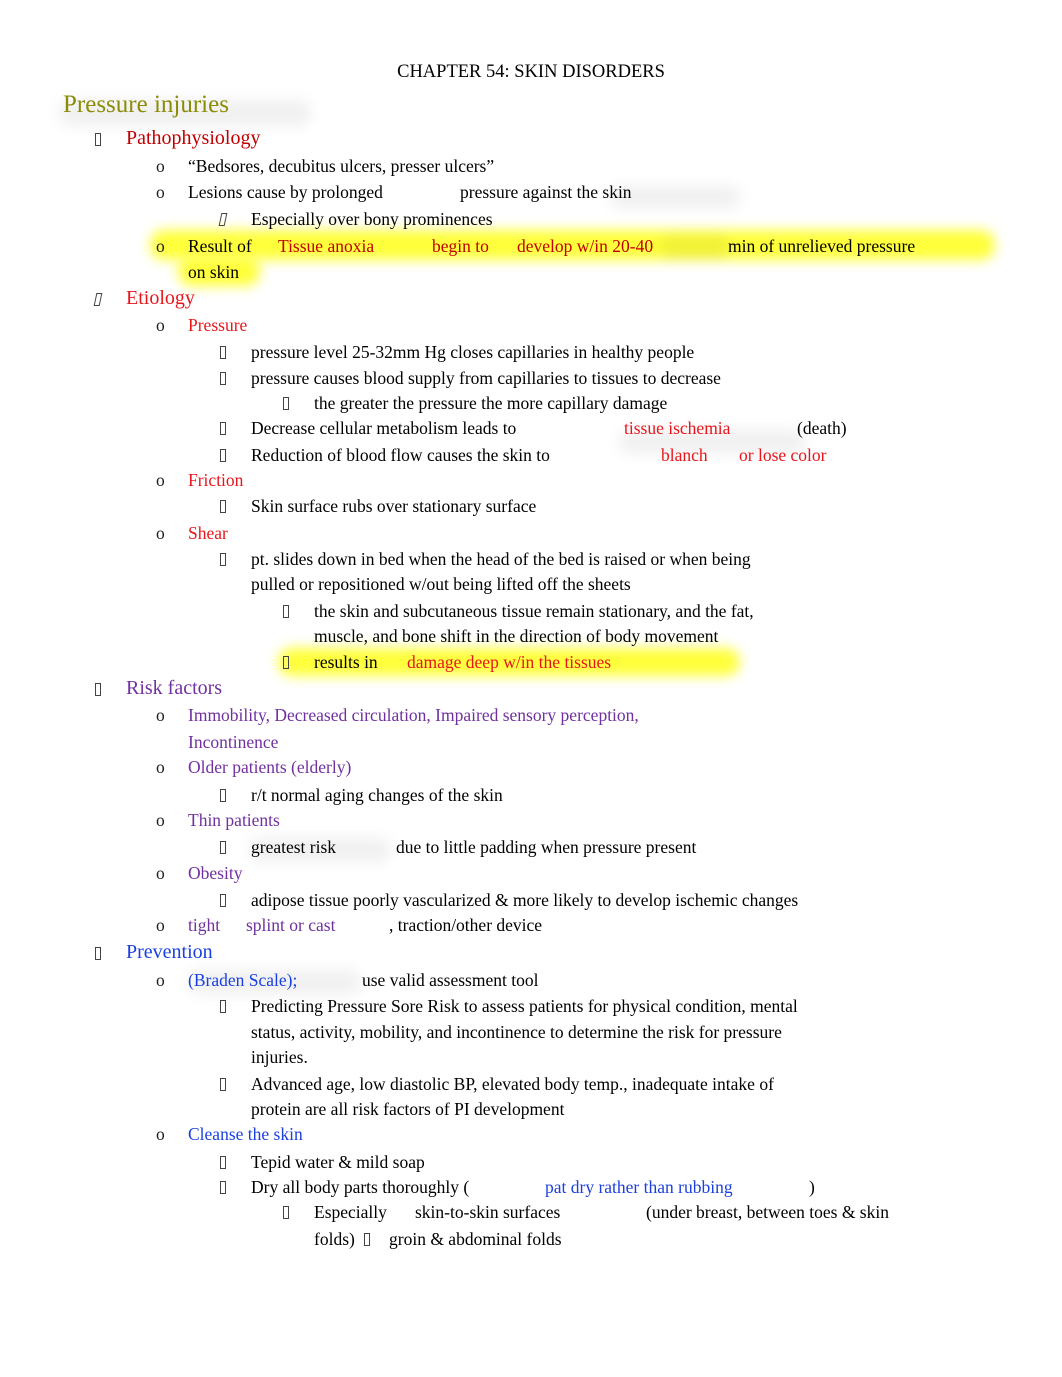 This screenshot has width=1062, height=1377. What do you see at coordinates (174, 688) in the screenshot?
I see `heading-risk-factors: Risk factors` at bounding box center [174, 688].